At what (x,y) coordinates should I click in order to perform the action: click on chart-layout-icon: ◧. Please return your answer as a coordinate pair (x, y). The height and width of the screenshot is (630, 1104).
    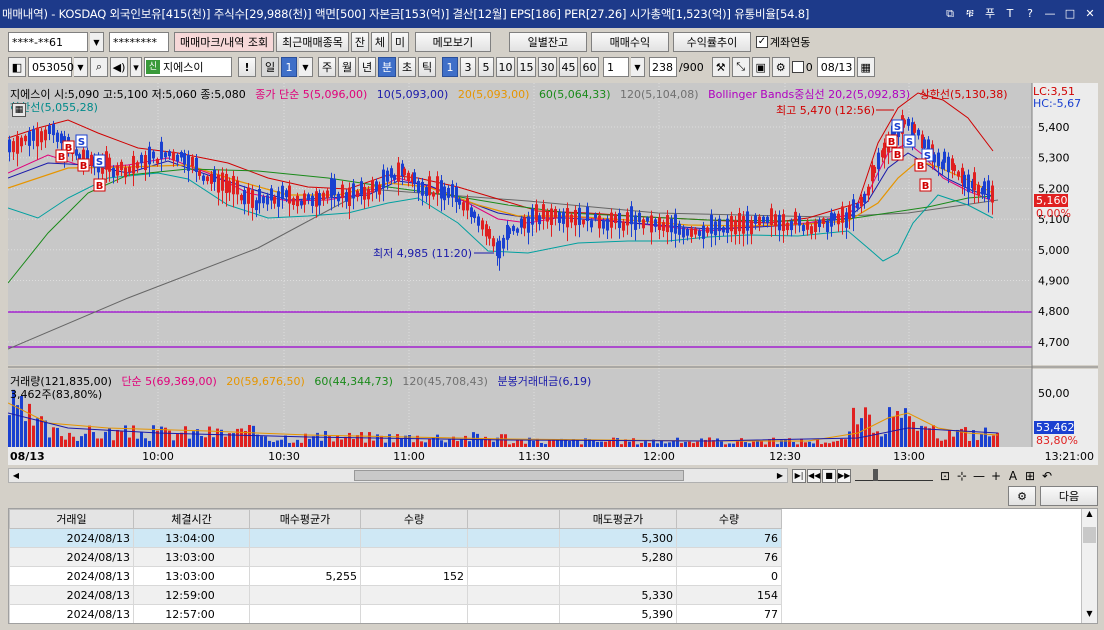
    Looking at the image, I should click on (17, 67).